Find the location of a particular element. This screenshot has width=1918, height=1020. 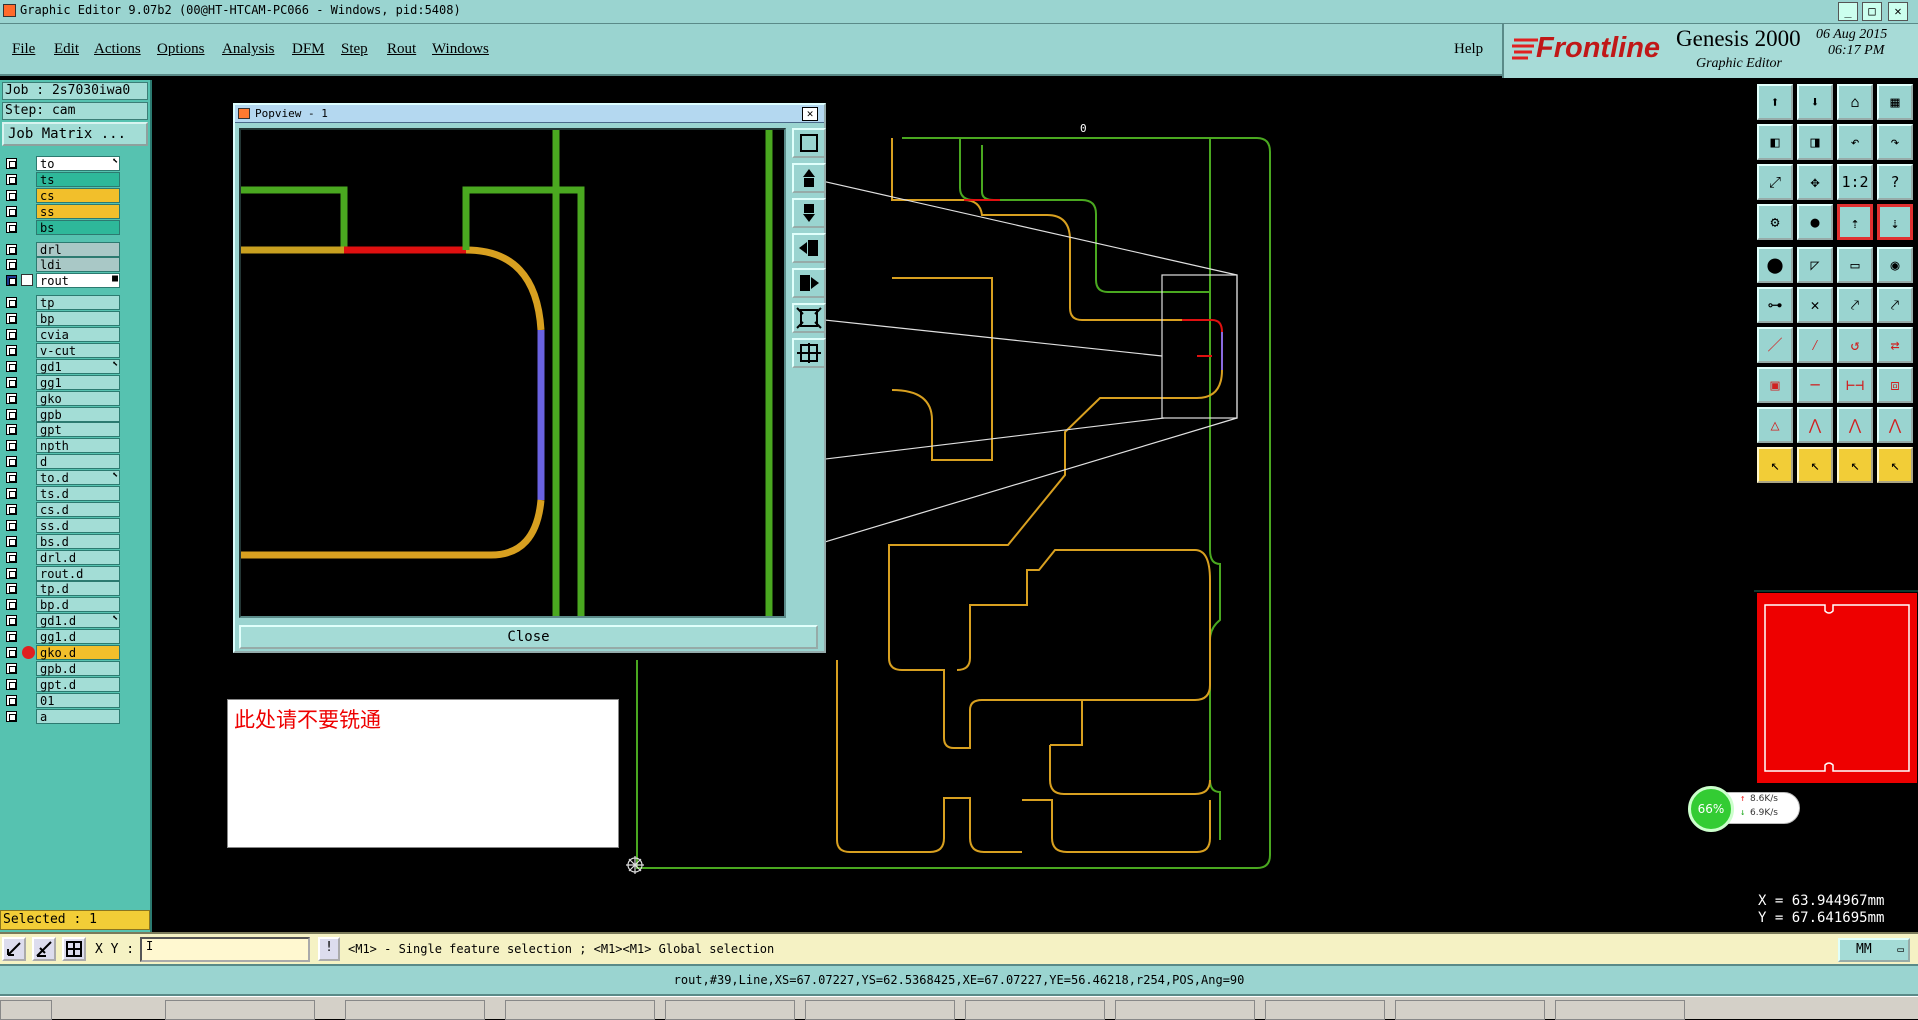

layer-row: to ⬉ is located at coordinates (61, 163).